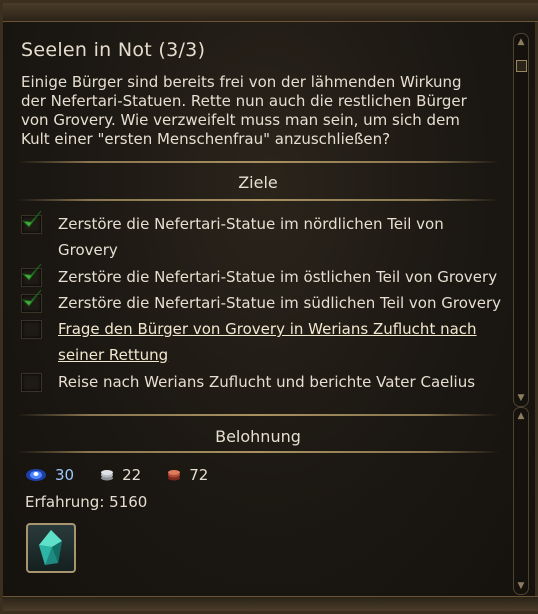 The width and height of the screenshot is (538, 614). I want to click on experience-label: Erfahrung:, so click(65, 502).